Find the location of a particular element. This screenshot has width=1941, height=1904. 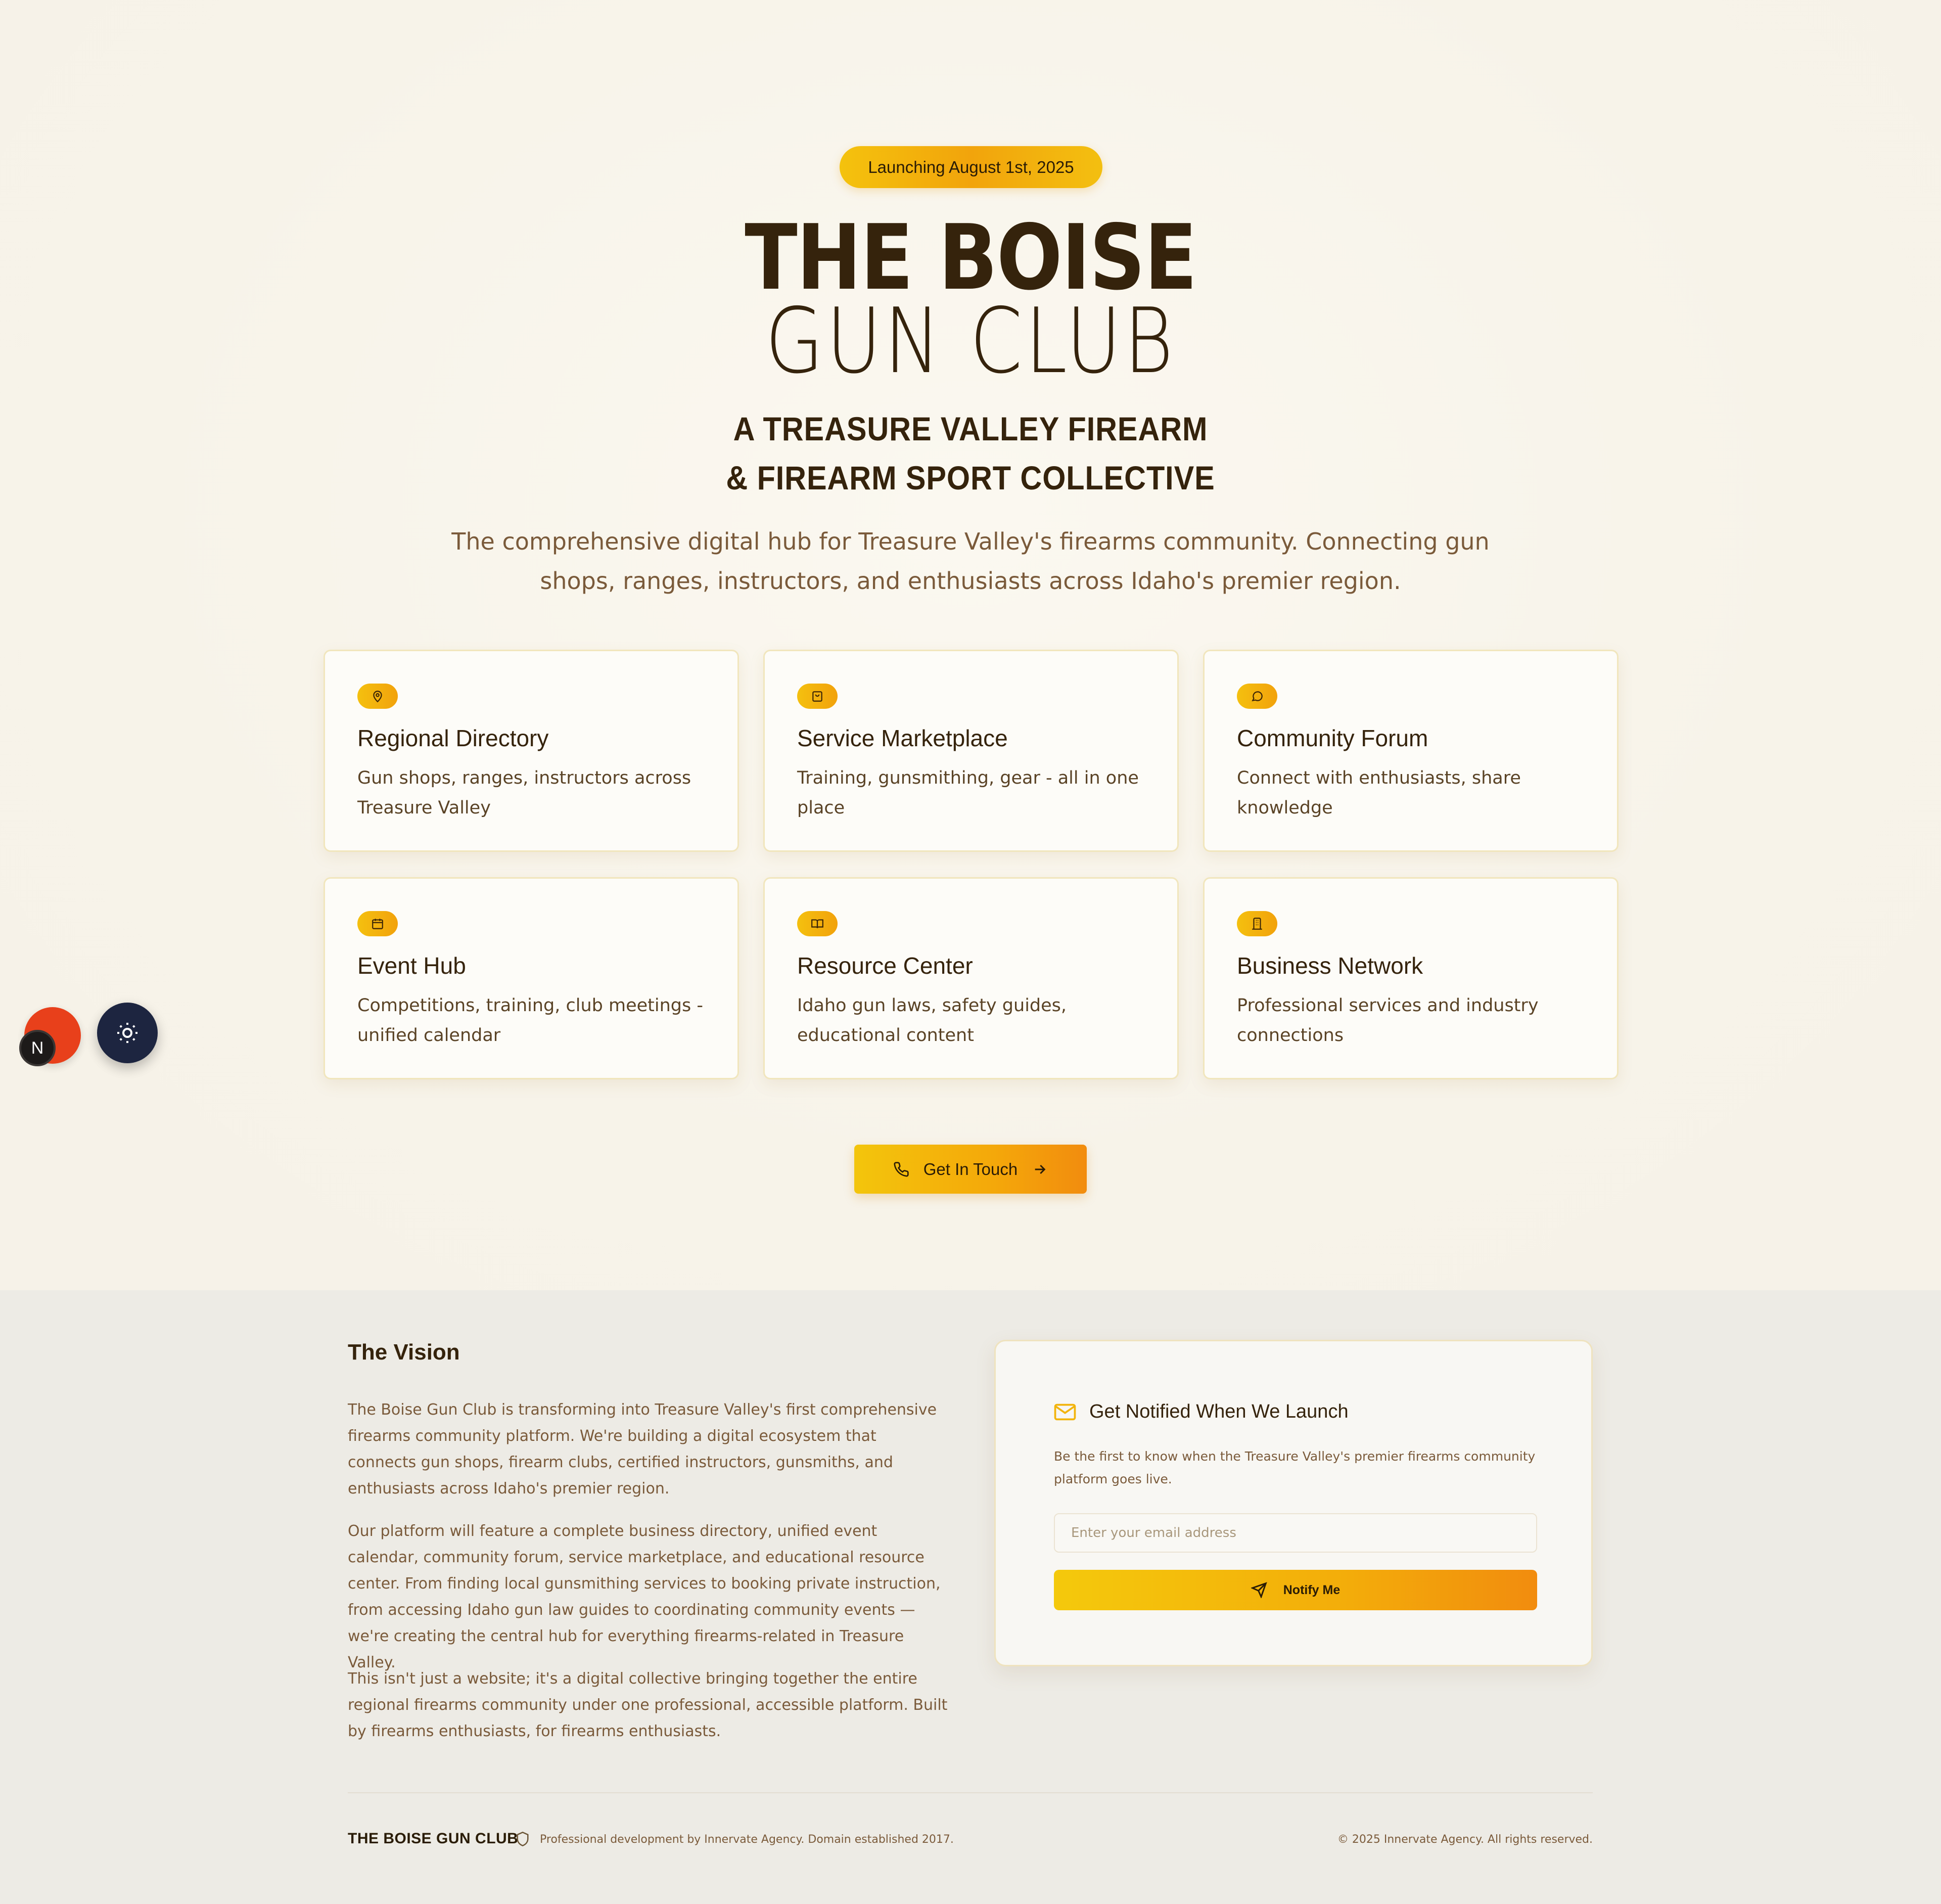

theme-toggle-button is located at coordinates (128, 1033).